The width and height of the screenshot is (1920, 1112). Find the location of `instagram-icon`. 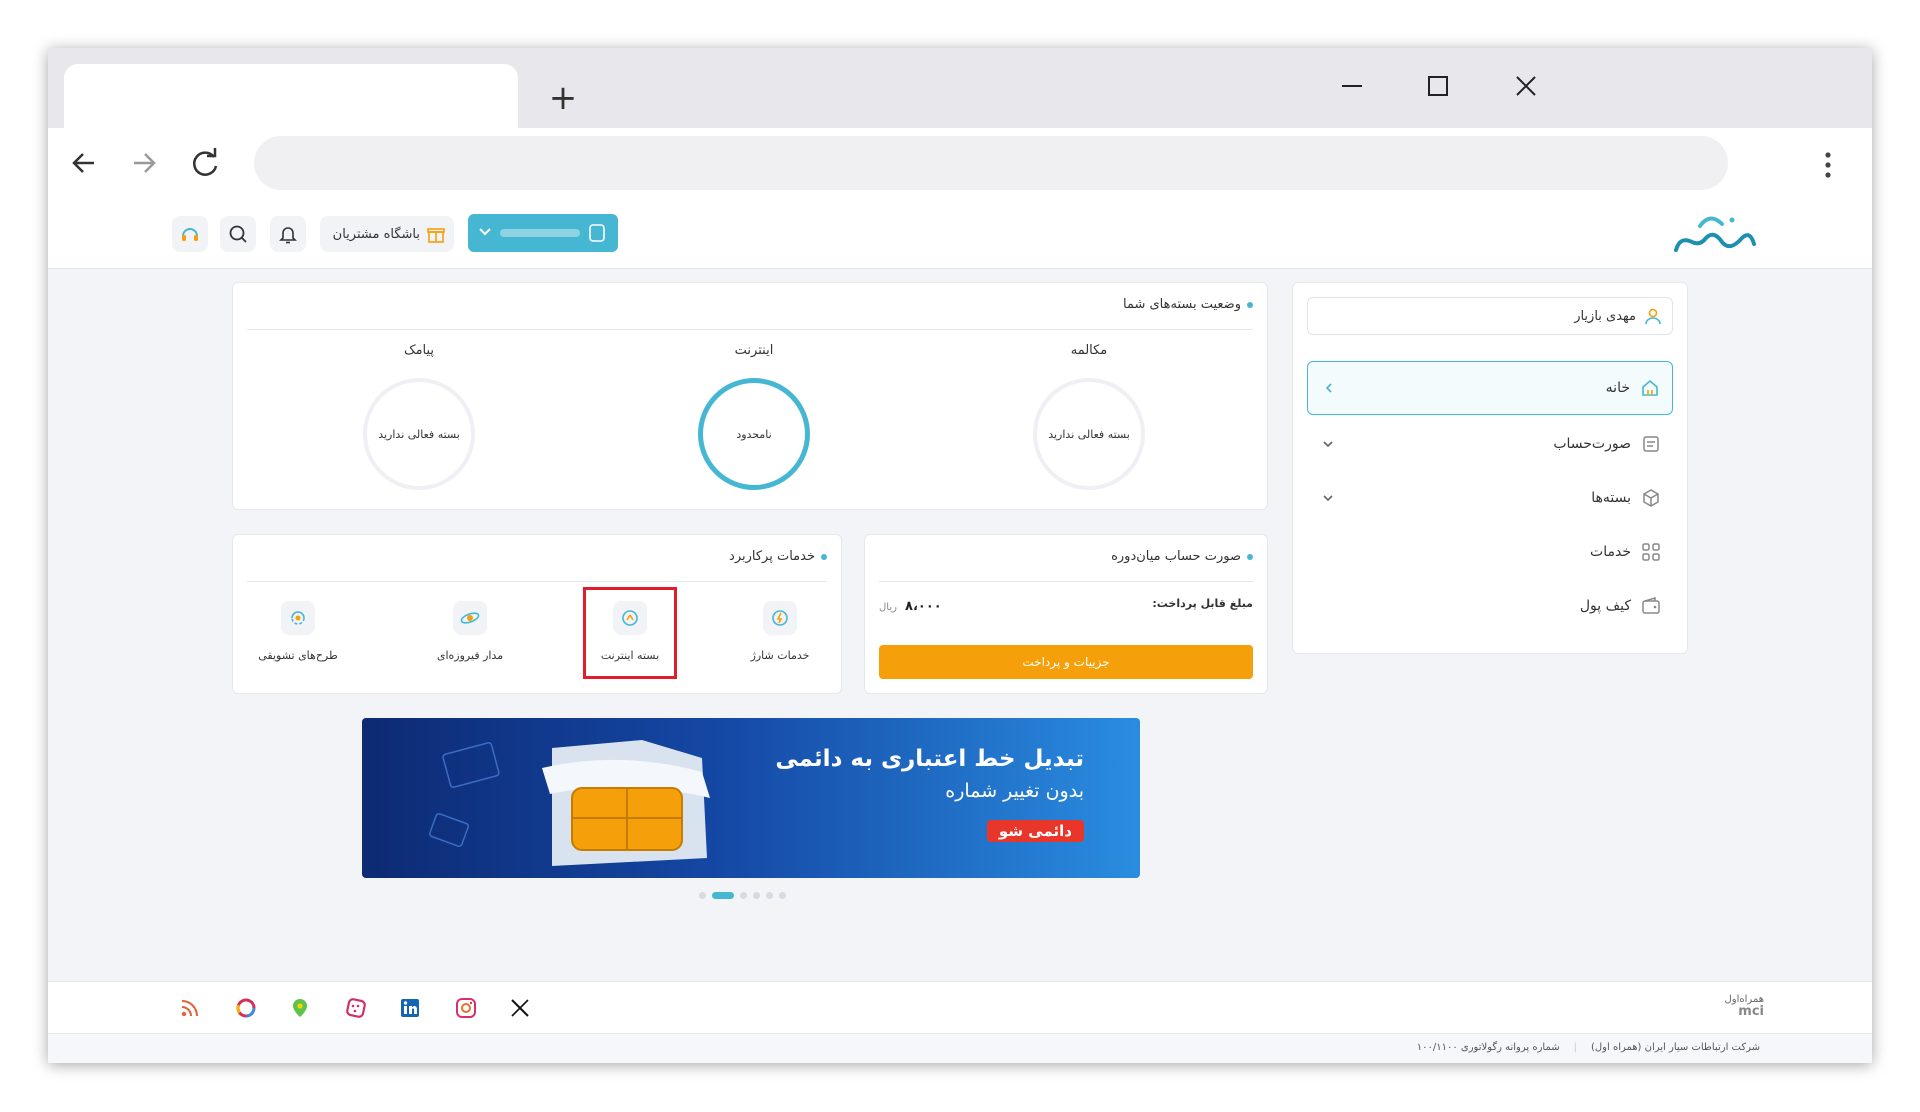

instagram-icon is located at coordinates (466, 1008).